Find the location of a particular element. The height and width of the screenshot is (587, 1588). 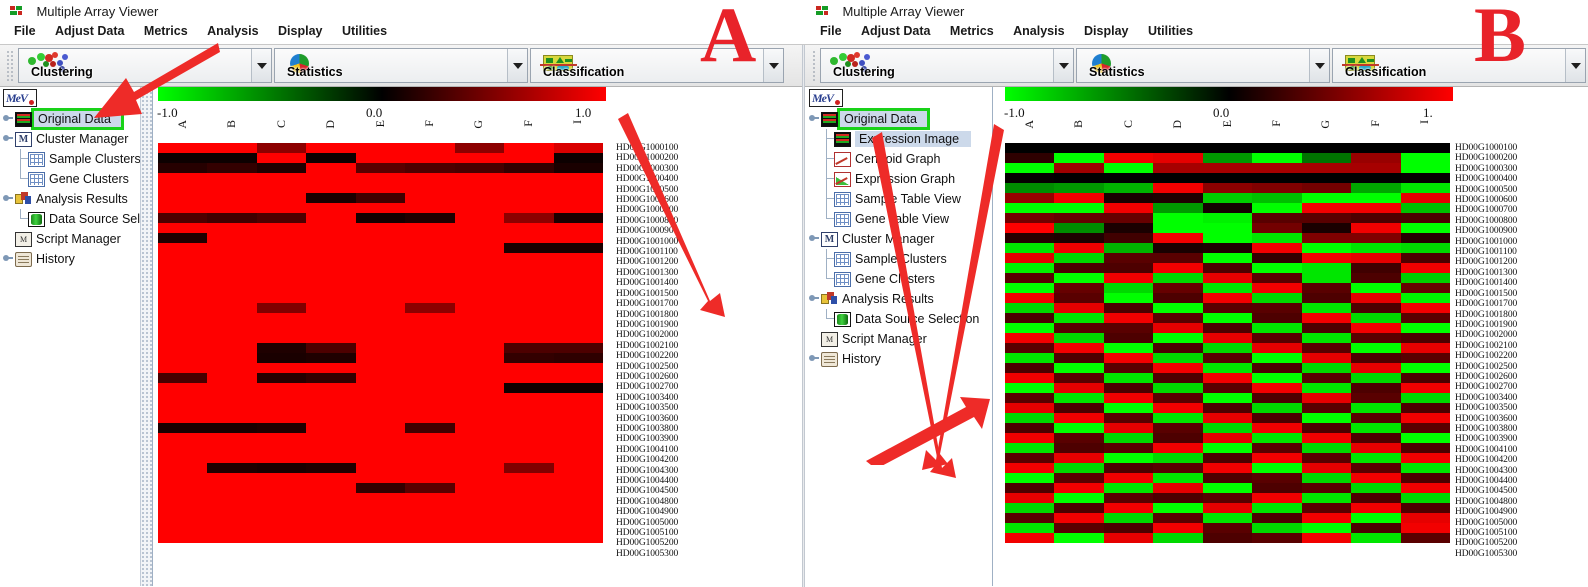

classification-dropdown-arrow is located at coordinates (773, 65).